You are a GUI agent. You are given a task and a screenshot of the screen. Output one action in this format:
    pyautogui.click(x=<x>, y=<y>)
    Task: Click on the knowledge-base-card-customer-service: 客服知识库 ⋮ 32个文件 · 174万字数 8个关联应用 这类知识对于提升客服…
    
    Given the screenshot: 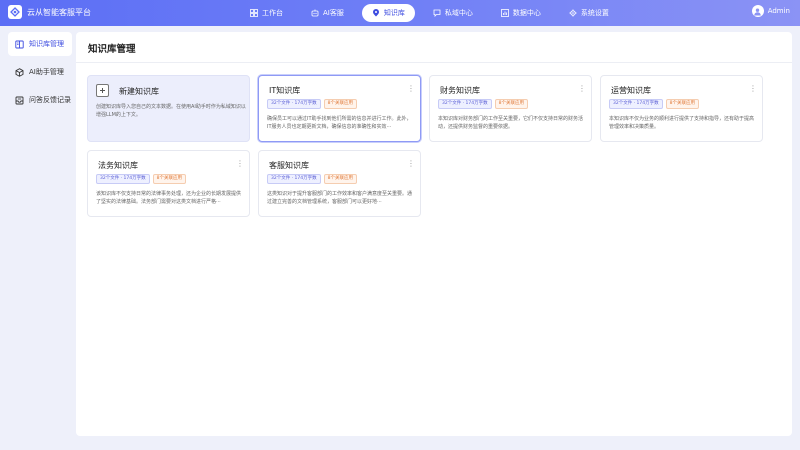 What is the action you would take?
    pyautogui.click(x=339, y=183)
    